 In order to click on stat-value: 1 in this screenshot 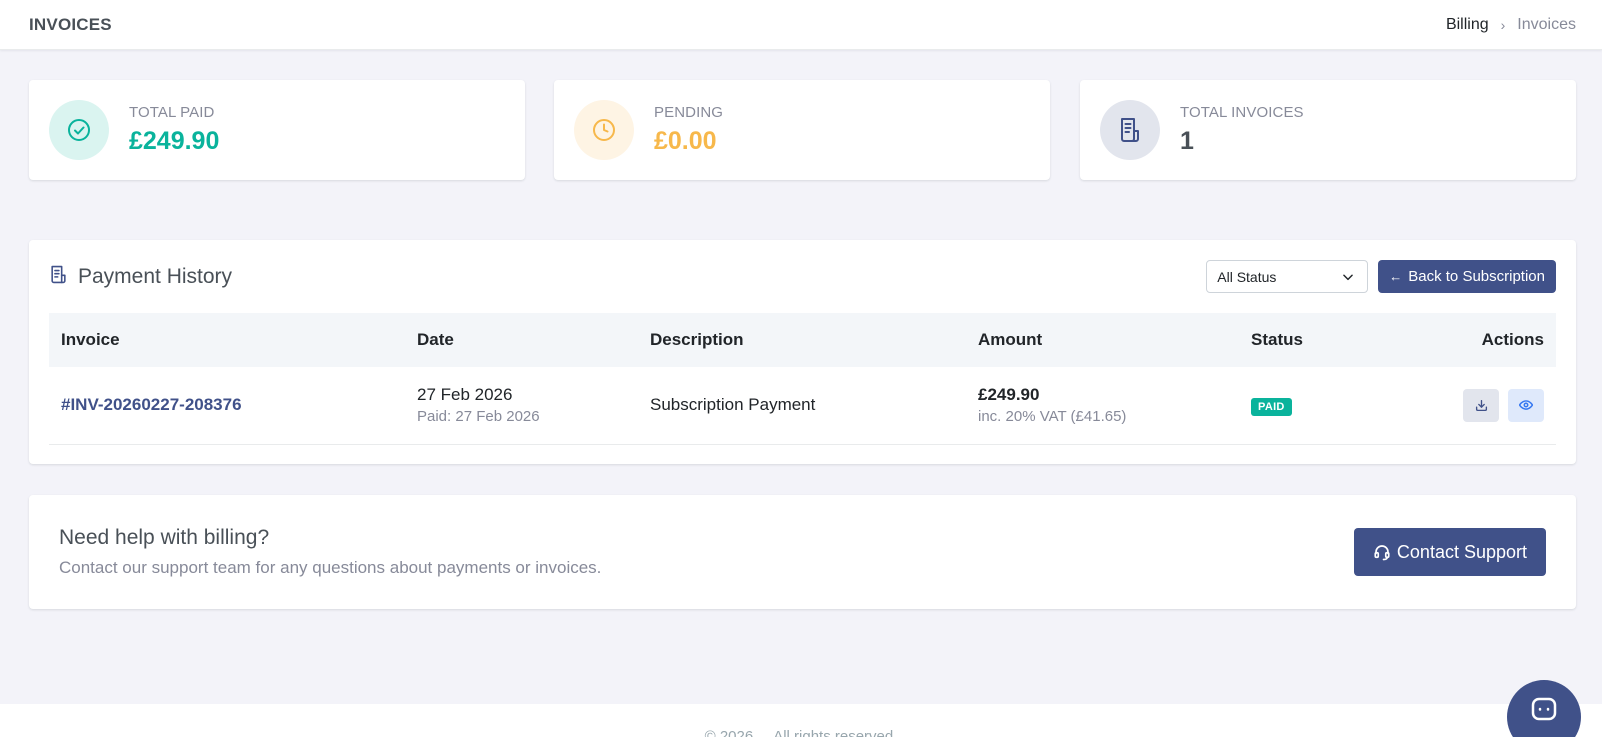, I will do `click(1187, 141)`.